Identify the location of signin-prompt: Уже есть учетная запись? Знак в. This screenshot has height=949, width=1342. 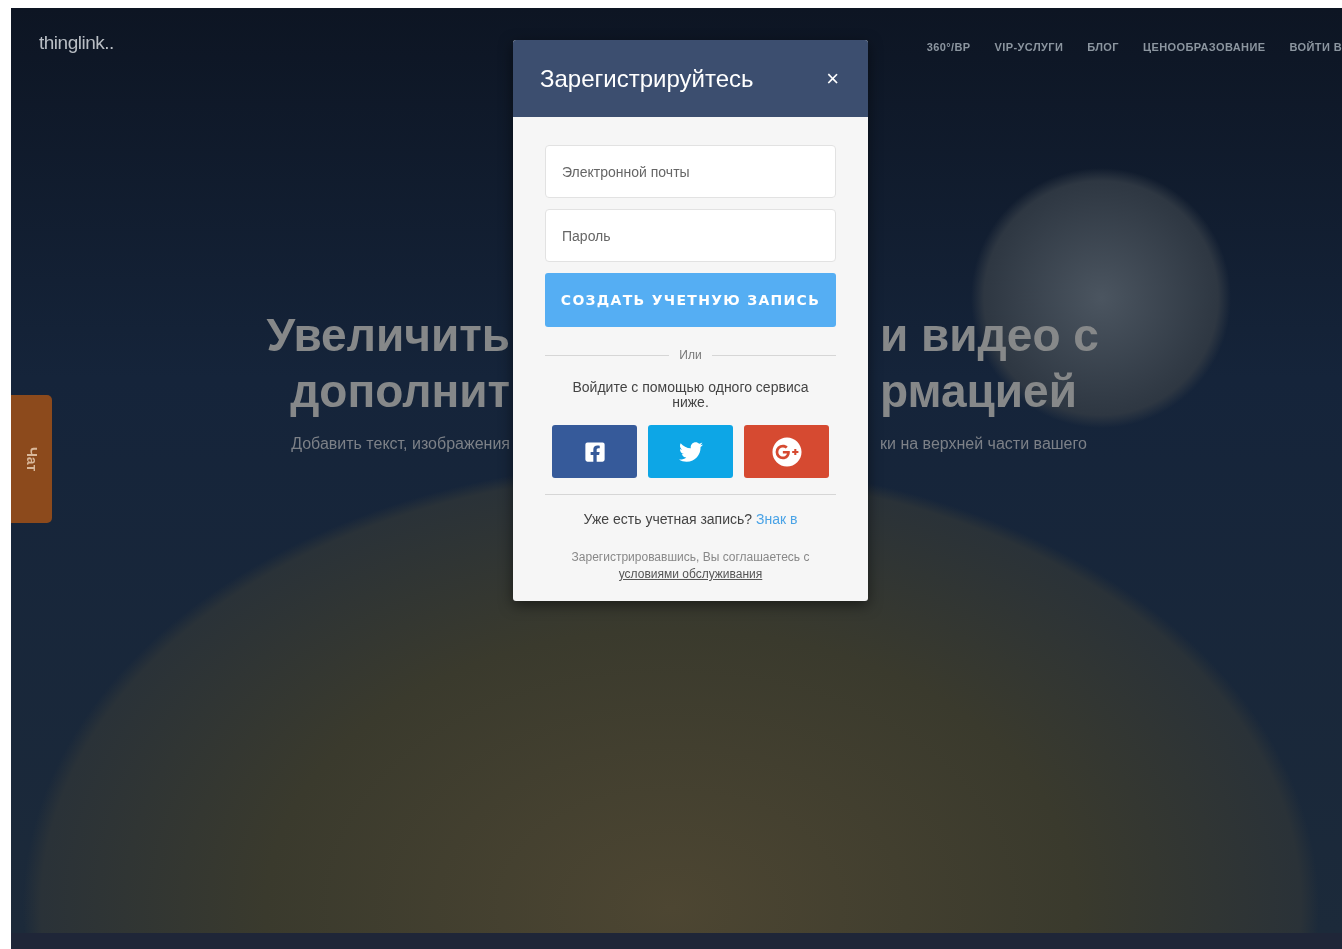
(690, 519).